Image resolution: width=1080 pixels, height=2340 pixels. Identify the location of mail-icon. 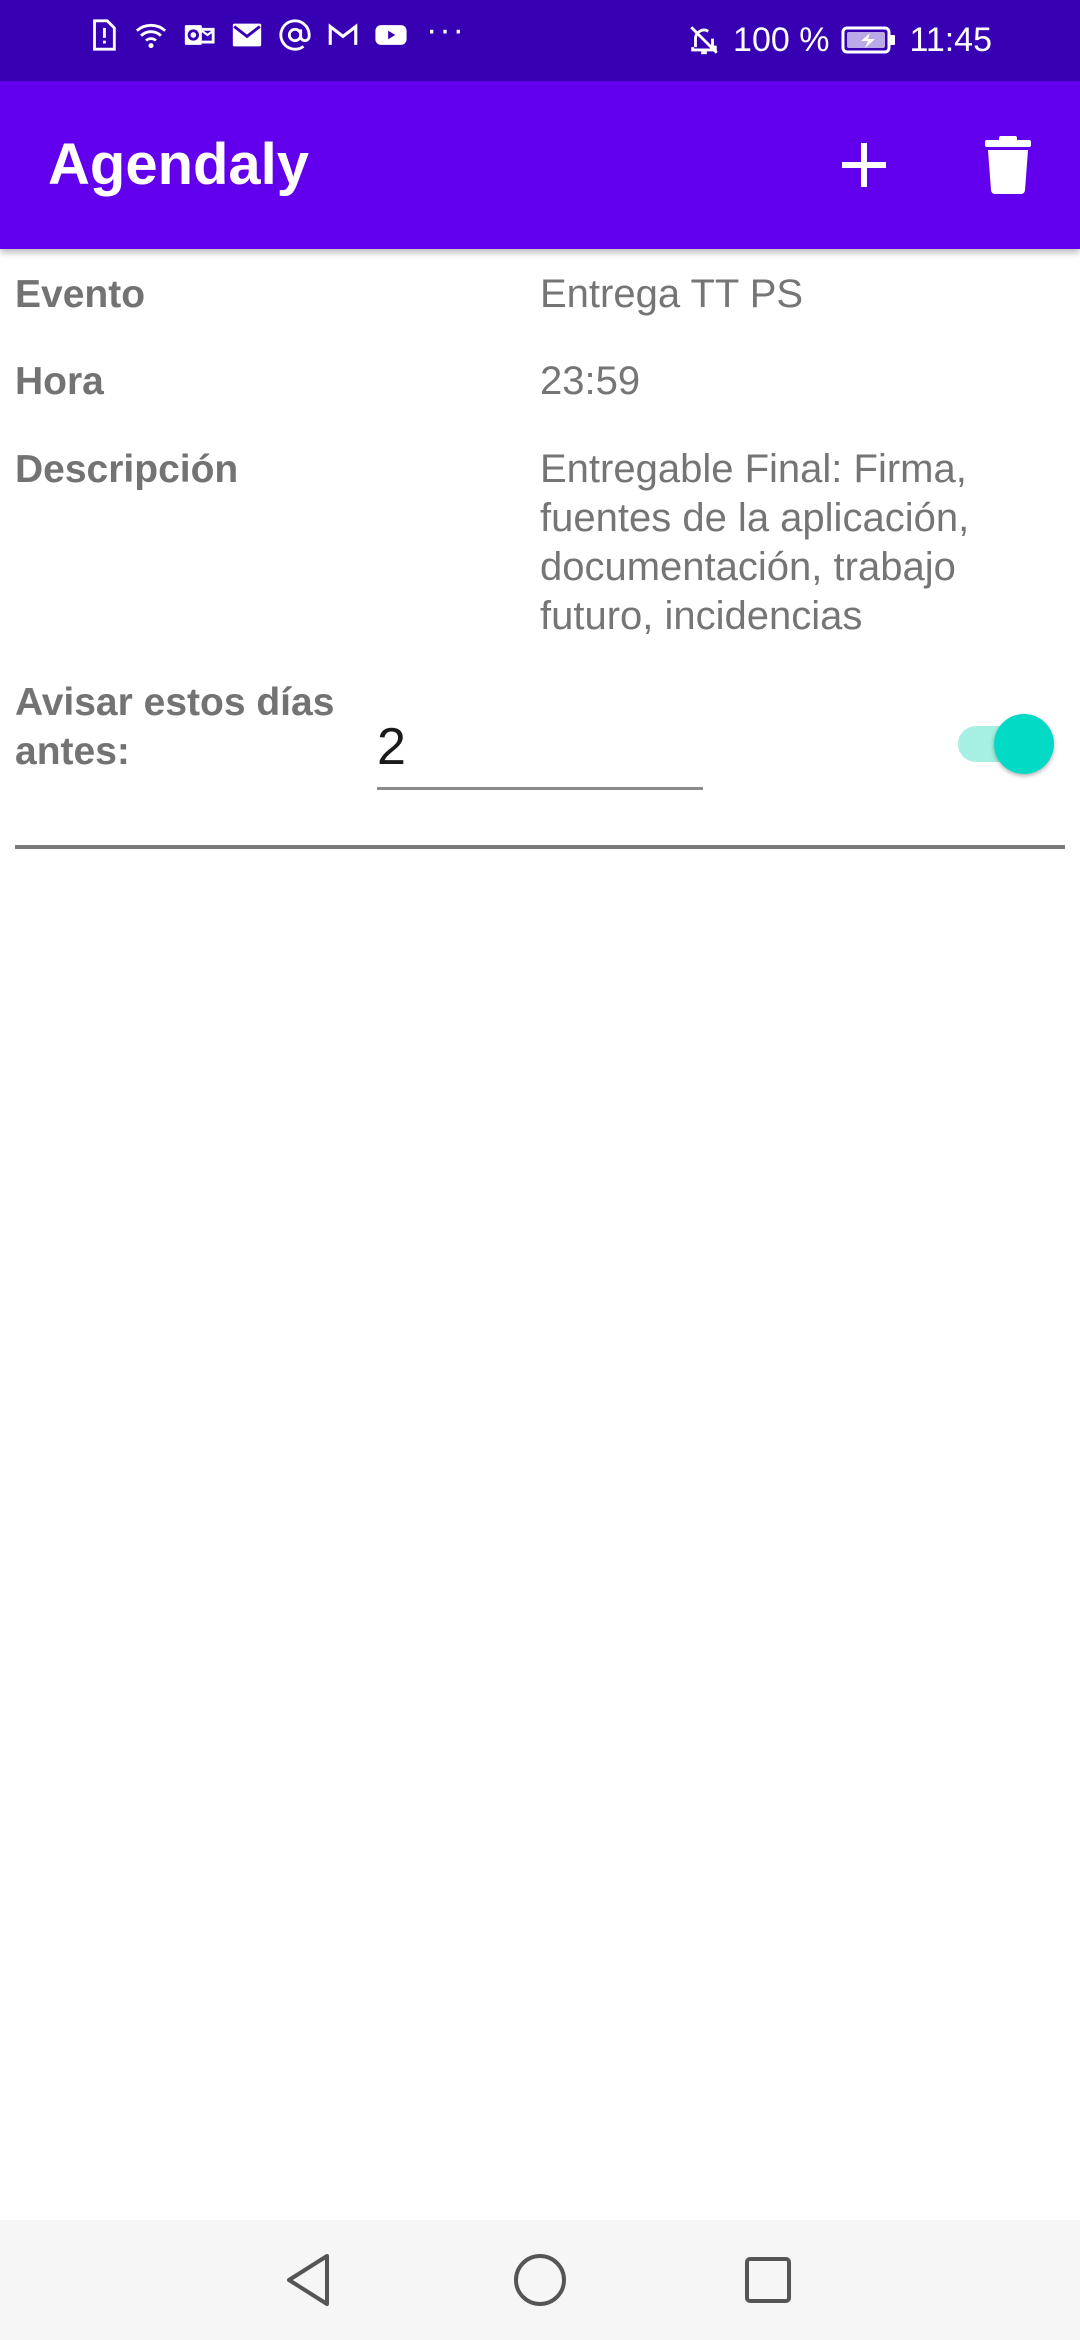
(247, 35).